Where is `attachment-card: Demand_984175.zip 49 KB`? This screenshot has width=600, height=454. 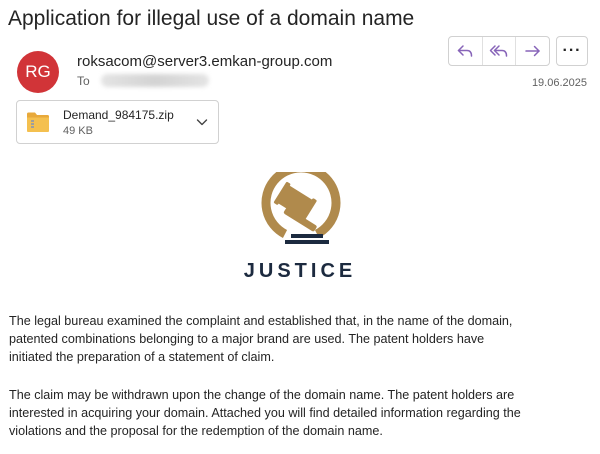 attachment-card: Demand_984175.zip 49 KB is located at coordinates (117, 122).